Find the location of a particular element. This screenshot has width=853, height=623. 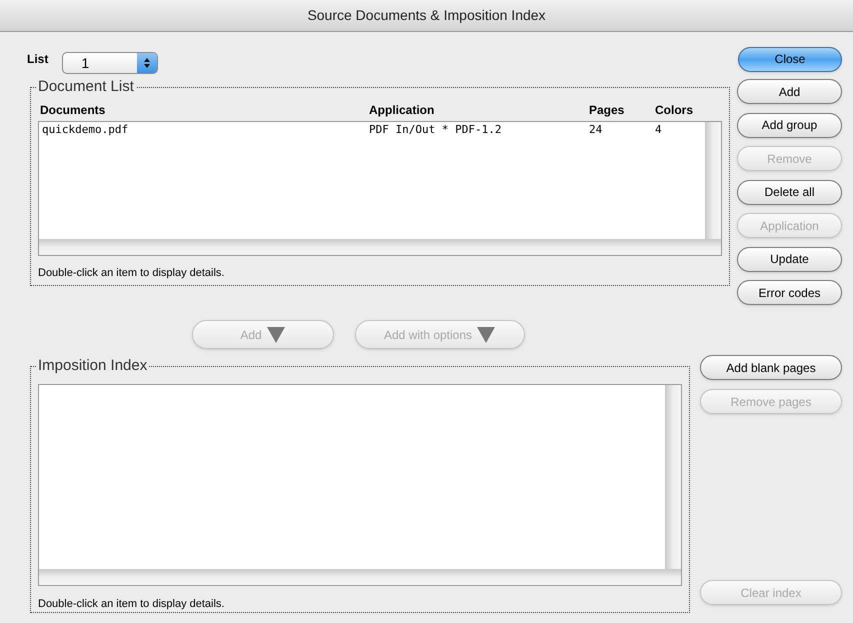

close-button: Close is located at coordinates (790, 59).